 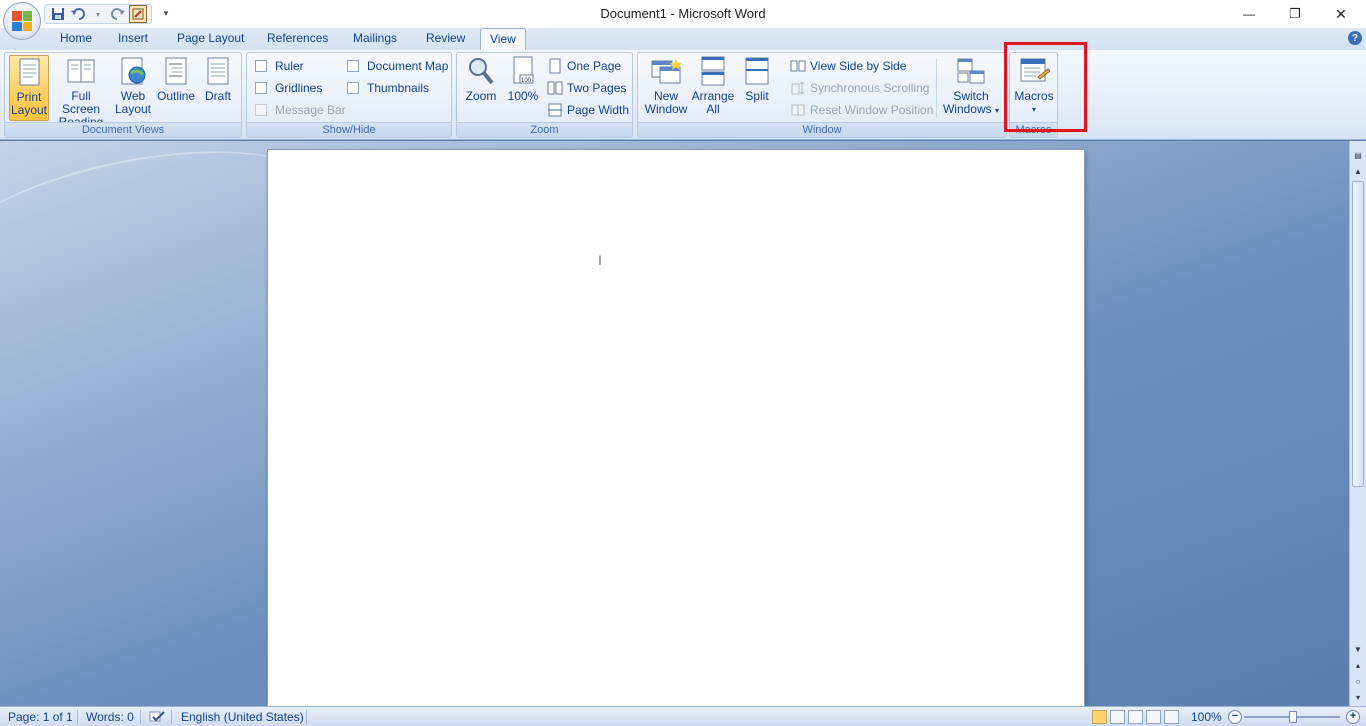 I want to click on vertical-scrollbar: ▤ ▲ ▼ ▴ ○ ▾, so click(x=1357, y=423).